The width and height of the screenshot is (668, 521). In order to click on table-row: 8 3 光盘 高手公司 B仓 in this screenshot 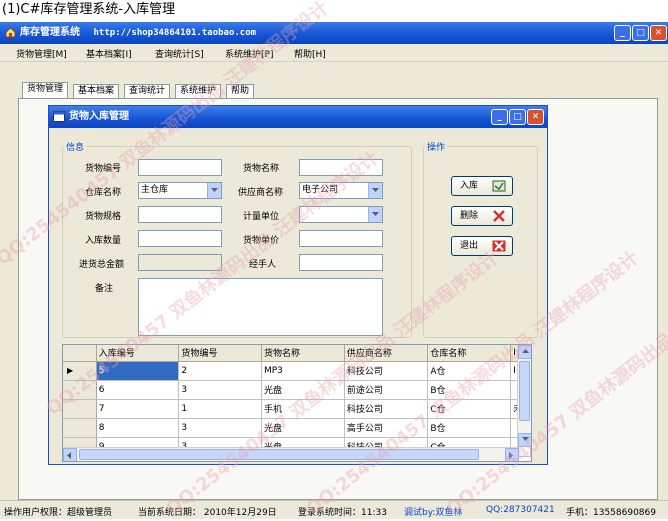, I will do `click(297, 428)`.